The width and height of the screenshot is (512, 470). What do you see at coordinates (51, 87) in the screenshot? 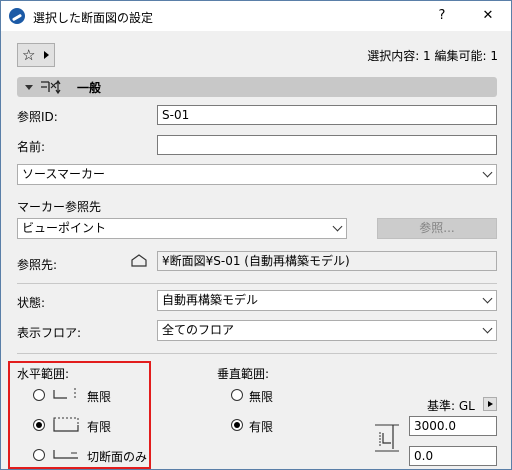
I see `section-marker-icon` at bounding box center [51, 87].